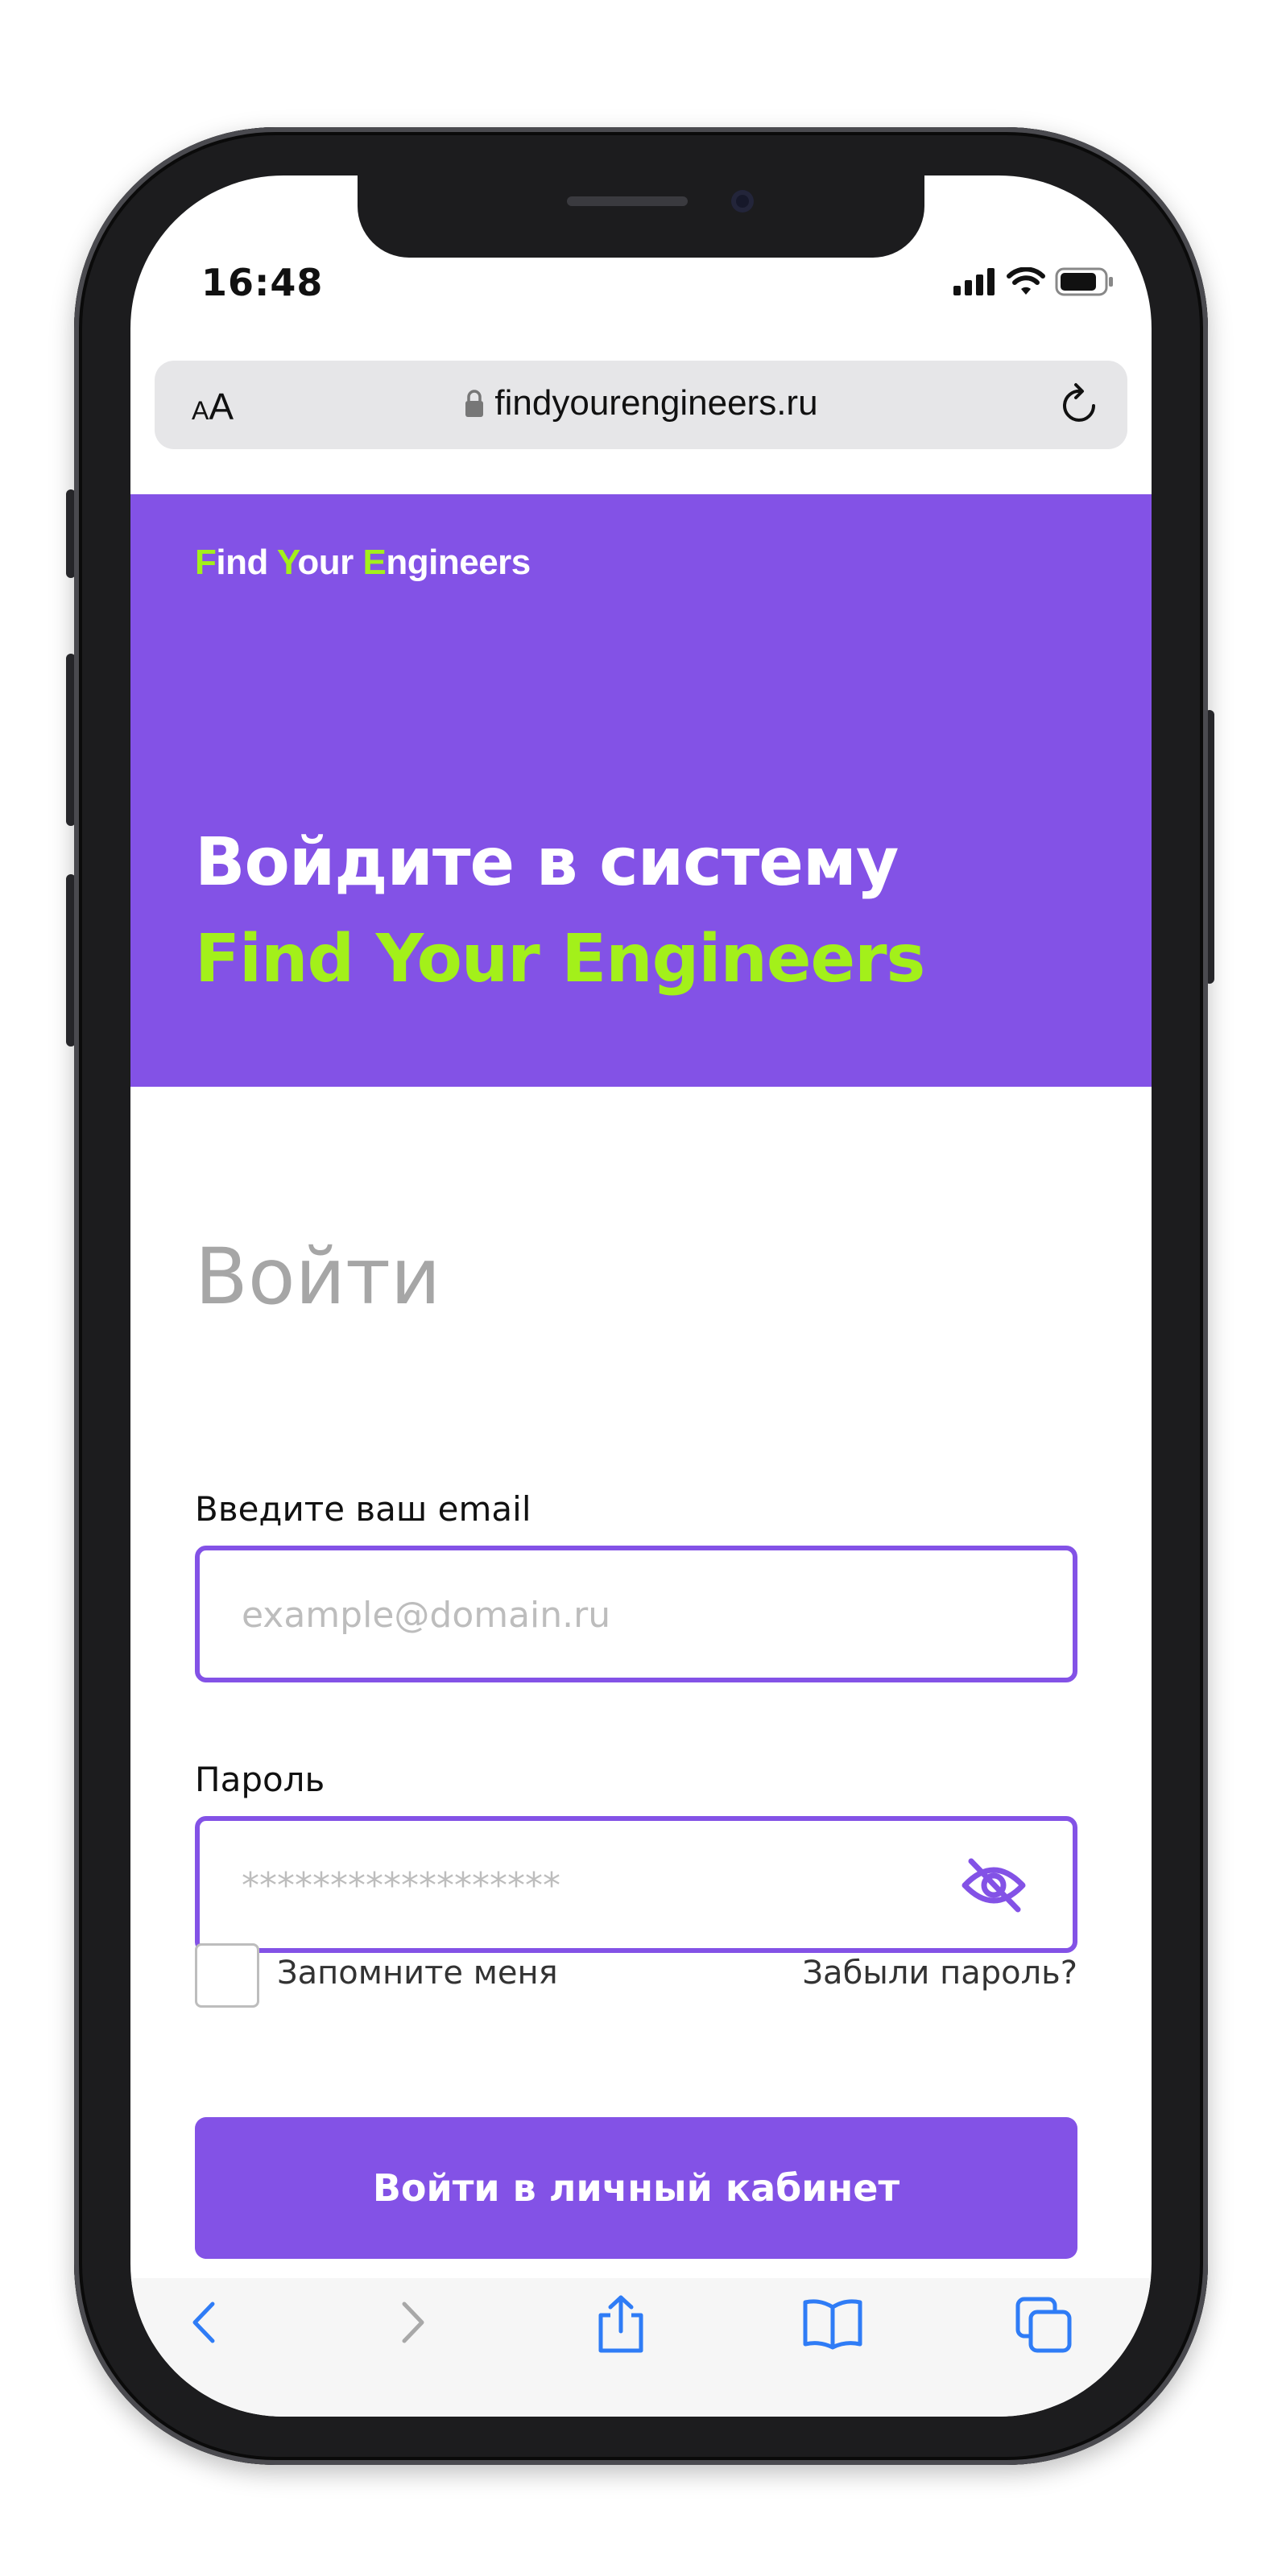  What do you see at coordinates (318, 1277) in the screenshot?
I see `login-title: Войти` at bounding box center [318, 1277].